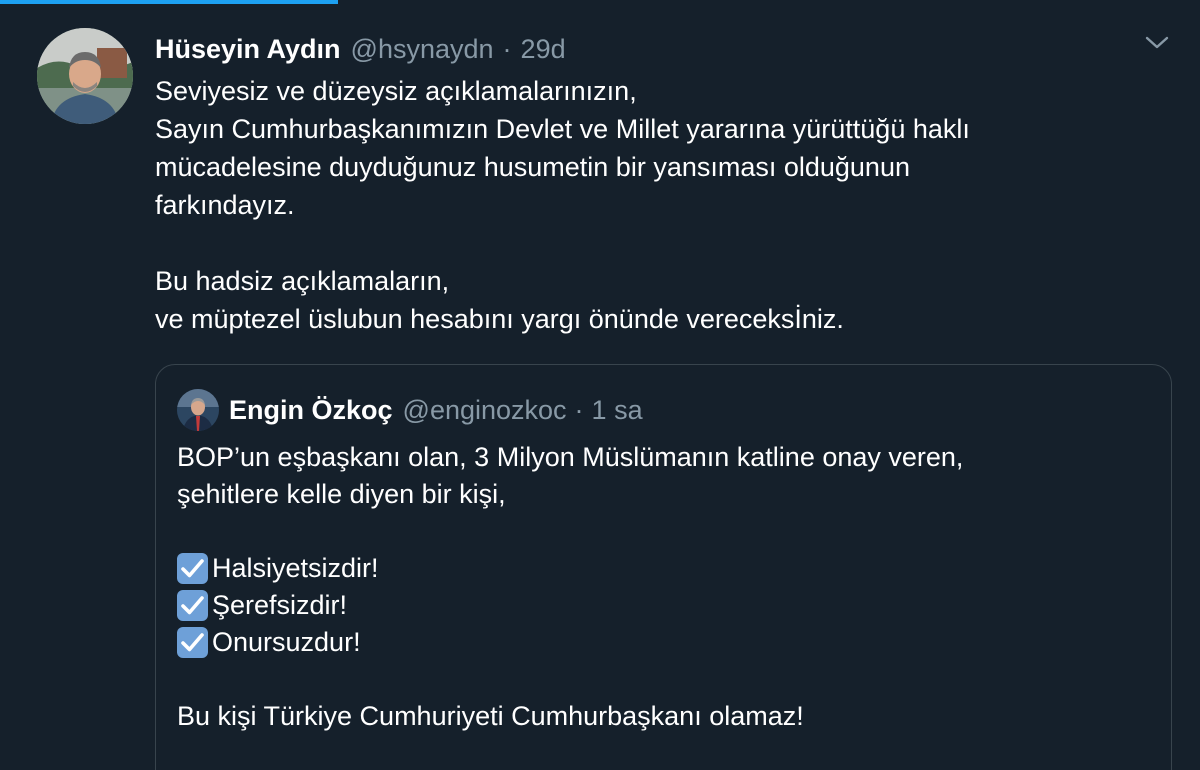 This screenshot has width=1200, height=770. Describe the element at coordinates (543, 49) in the screenshot. I see `tweet-timestamp: 29d` at that location.